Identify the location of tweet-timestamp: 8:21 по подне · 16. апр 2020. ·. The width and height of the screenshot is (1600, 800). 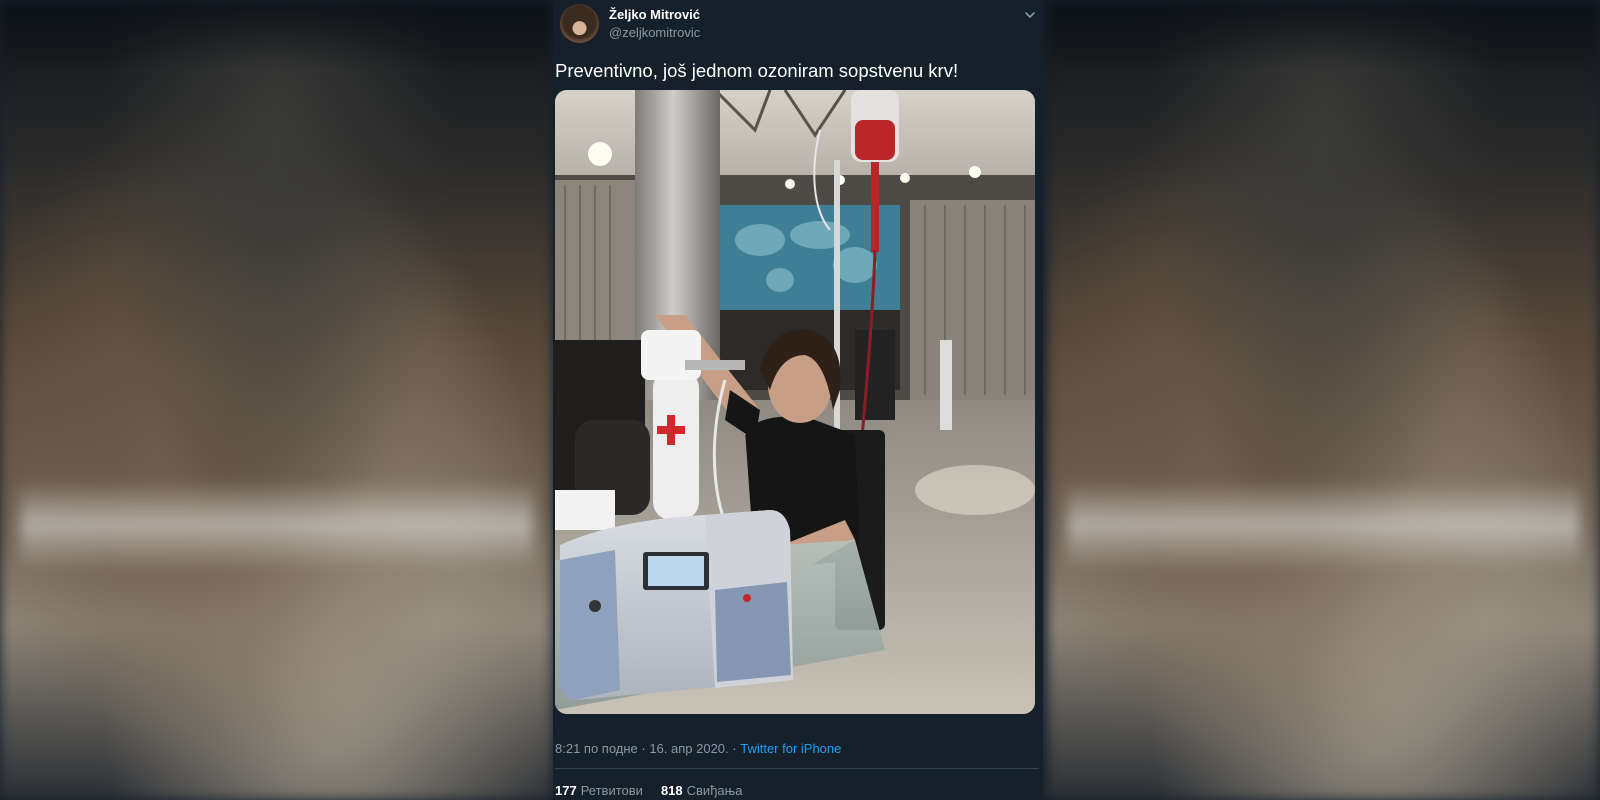
(647, 748).